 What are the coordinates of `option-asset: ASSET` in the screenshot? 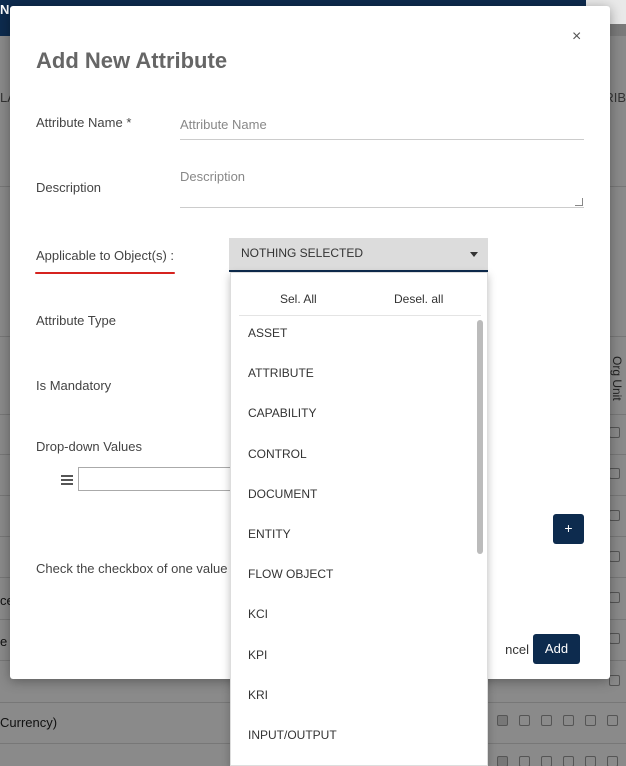 It's located at (351, 333).